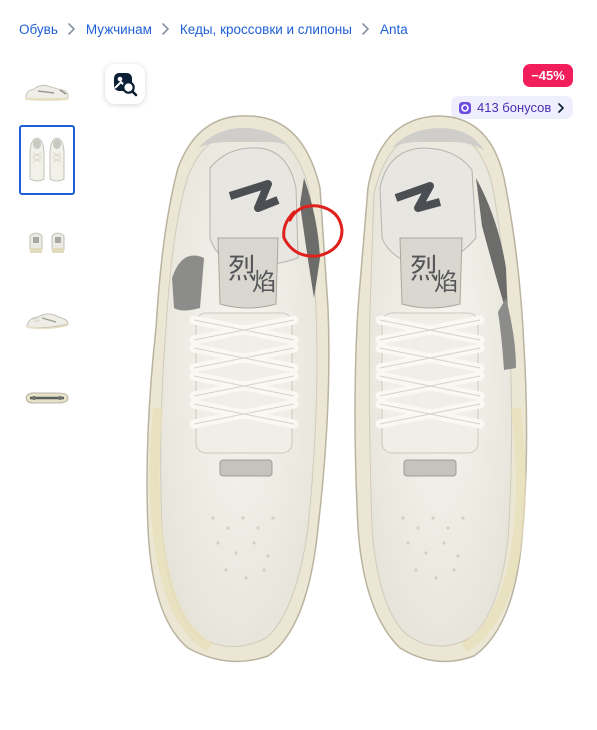 The image size is (597, 730). Describe the element at coordinates (47, 398) in the screenshot. I see `thumbnail-sole-view` at that location.